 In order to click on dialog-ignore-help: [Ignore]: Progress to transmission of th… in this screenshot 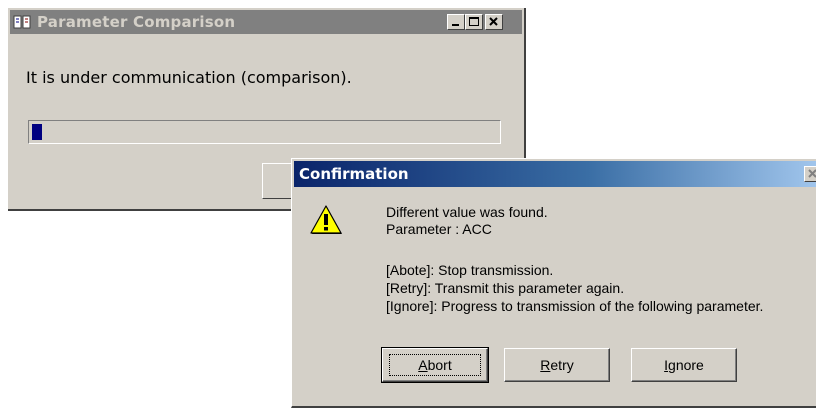, I will do `click(575, 306)`.